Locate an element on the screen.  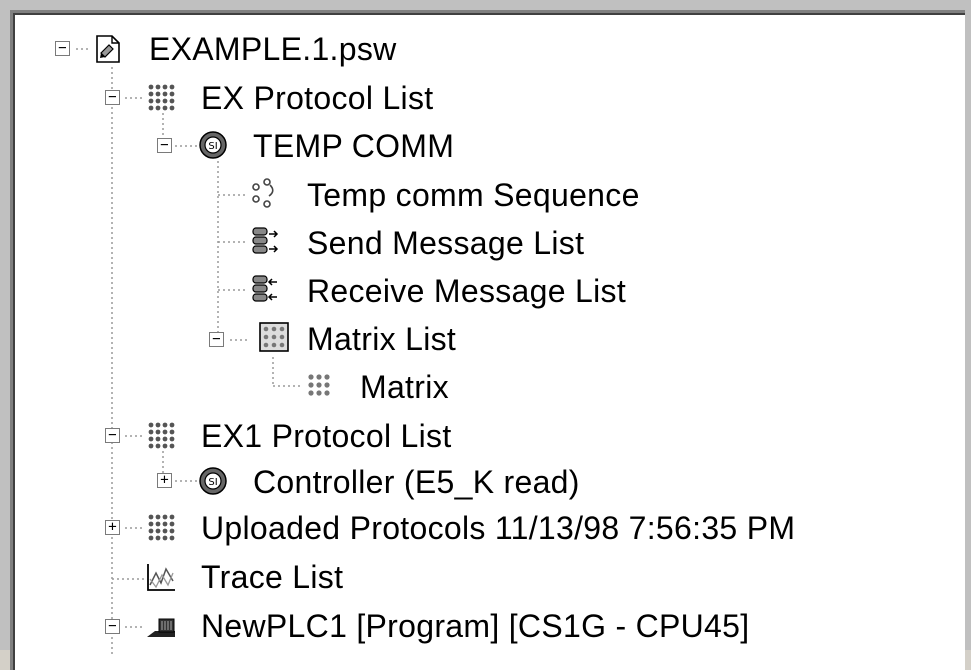
collapse-toggle-temp-comm: − is located at coordinates (164, 145).